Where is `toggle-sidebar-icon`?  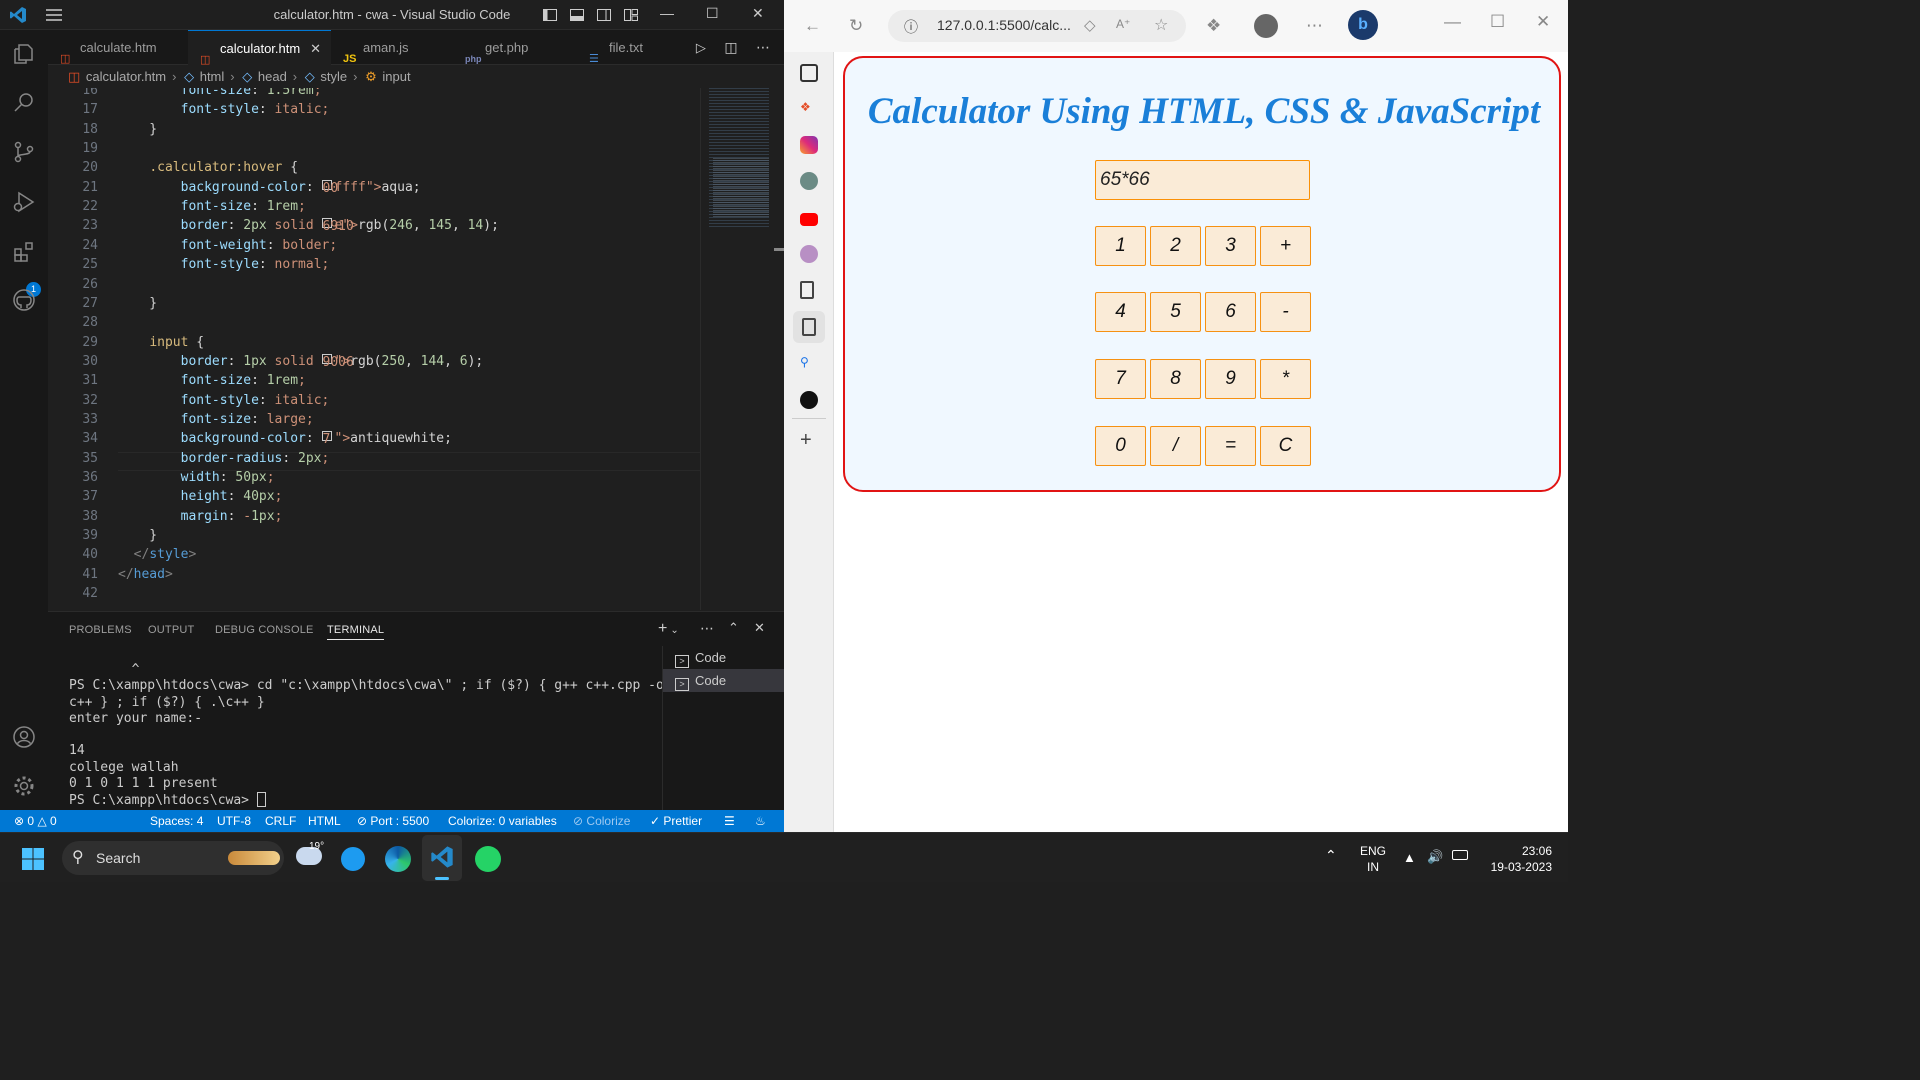 toggle-sidebar-icon is located at coordinates (550, 15).